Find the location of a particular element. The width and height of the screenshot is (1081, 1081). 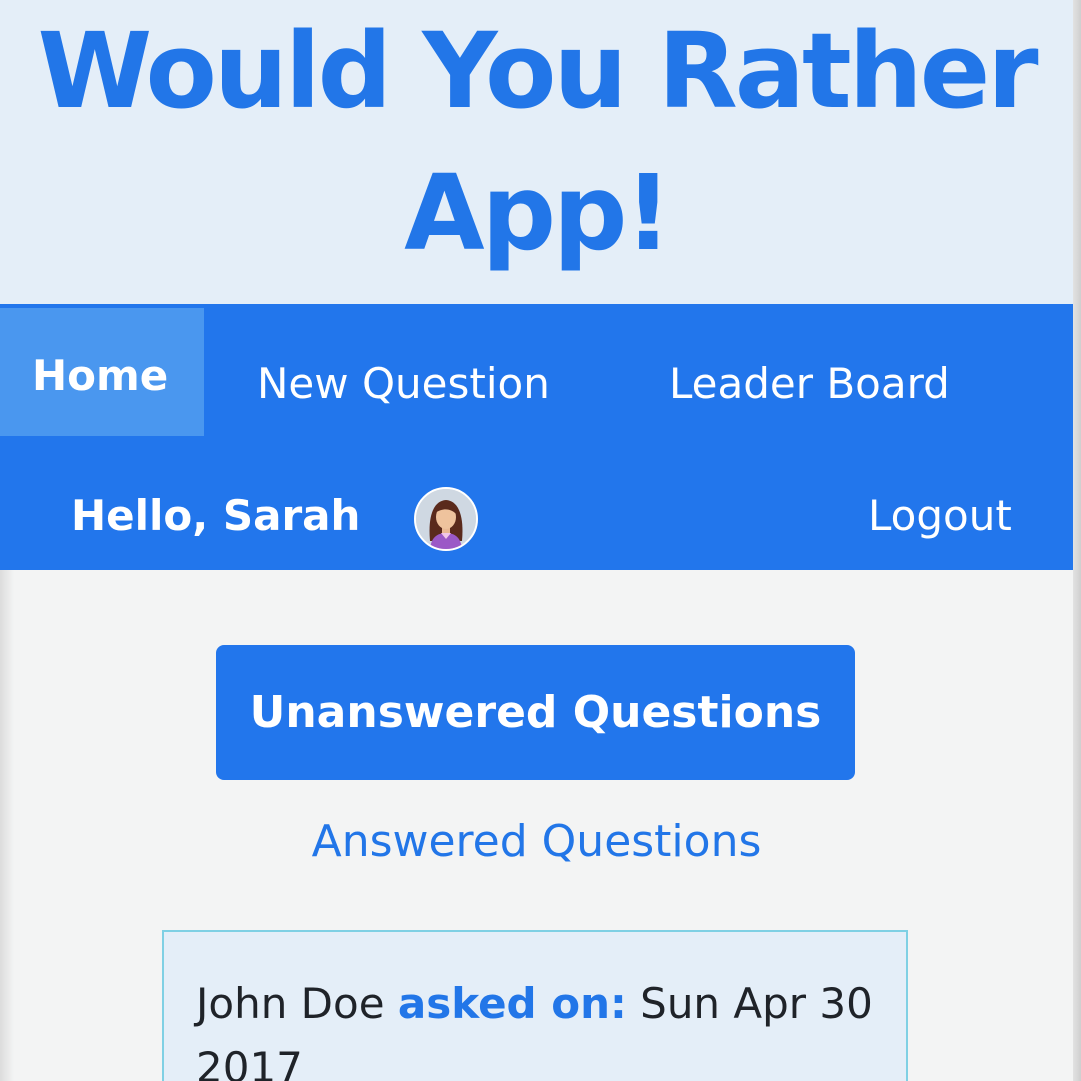

nav-item-home: Home is located at coordinates (100, 376).